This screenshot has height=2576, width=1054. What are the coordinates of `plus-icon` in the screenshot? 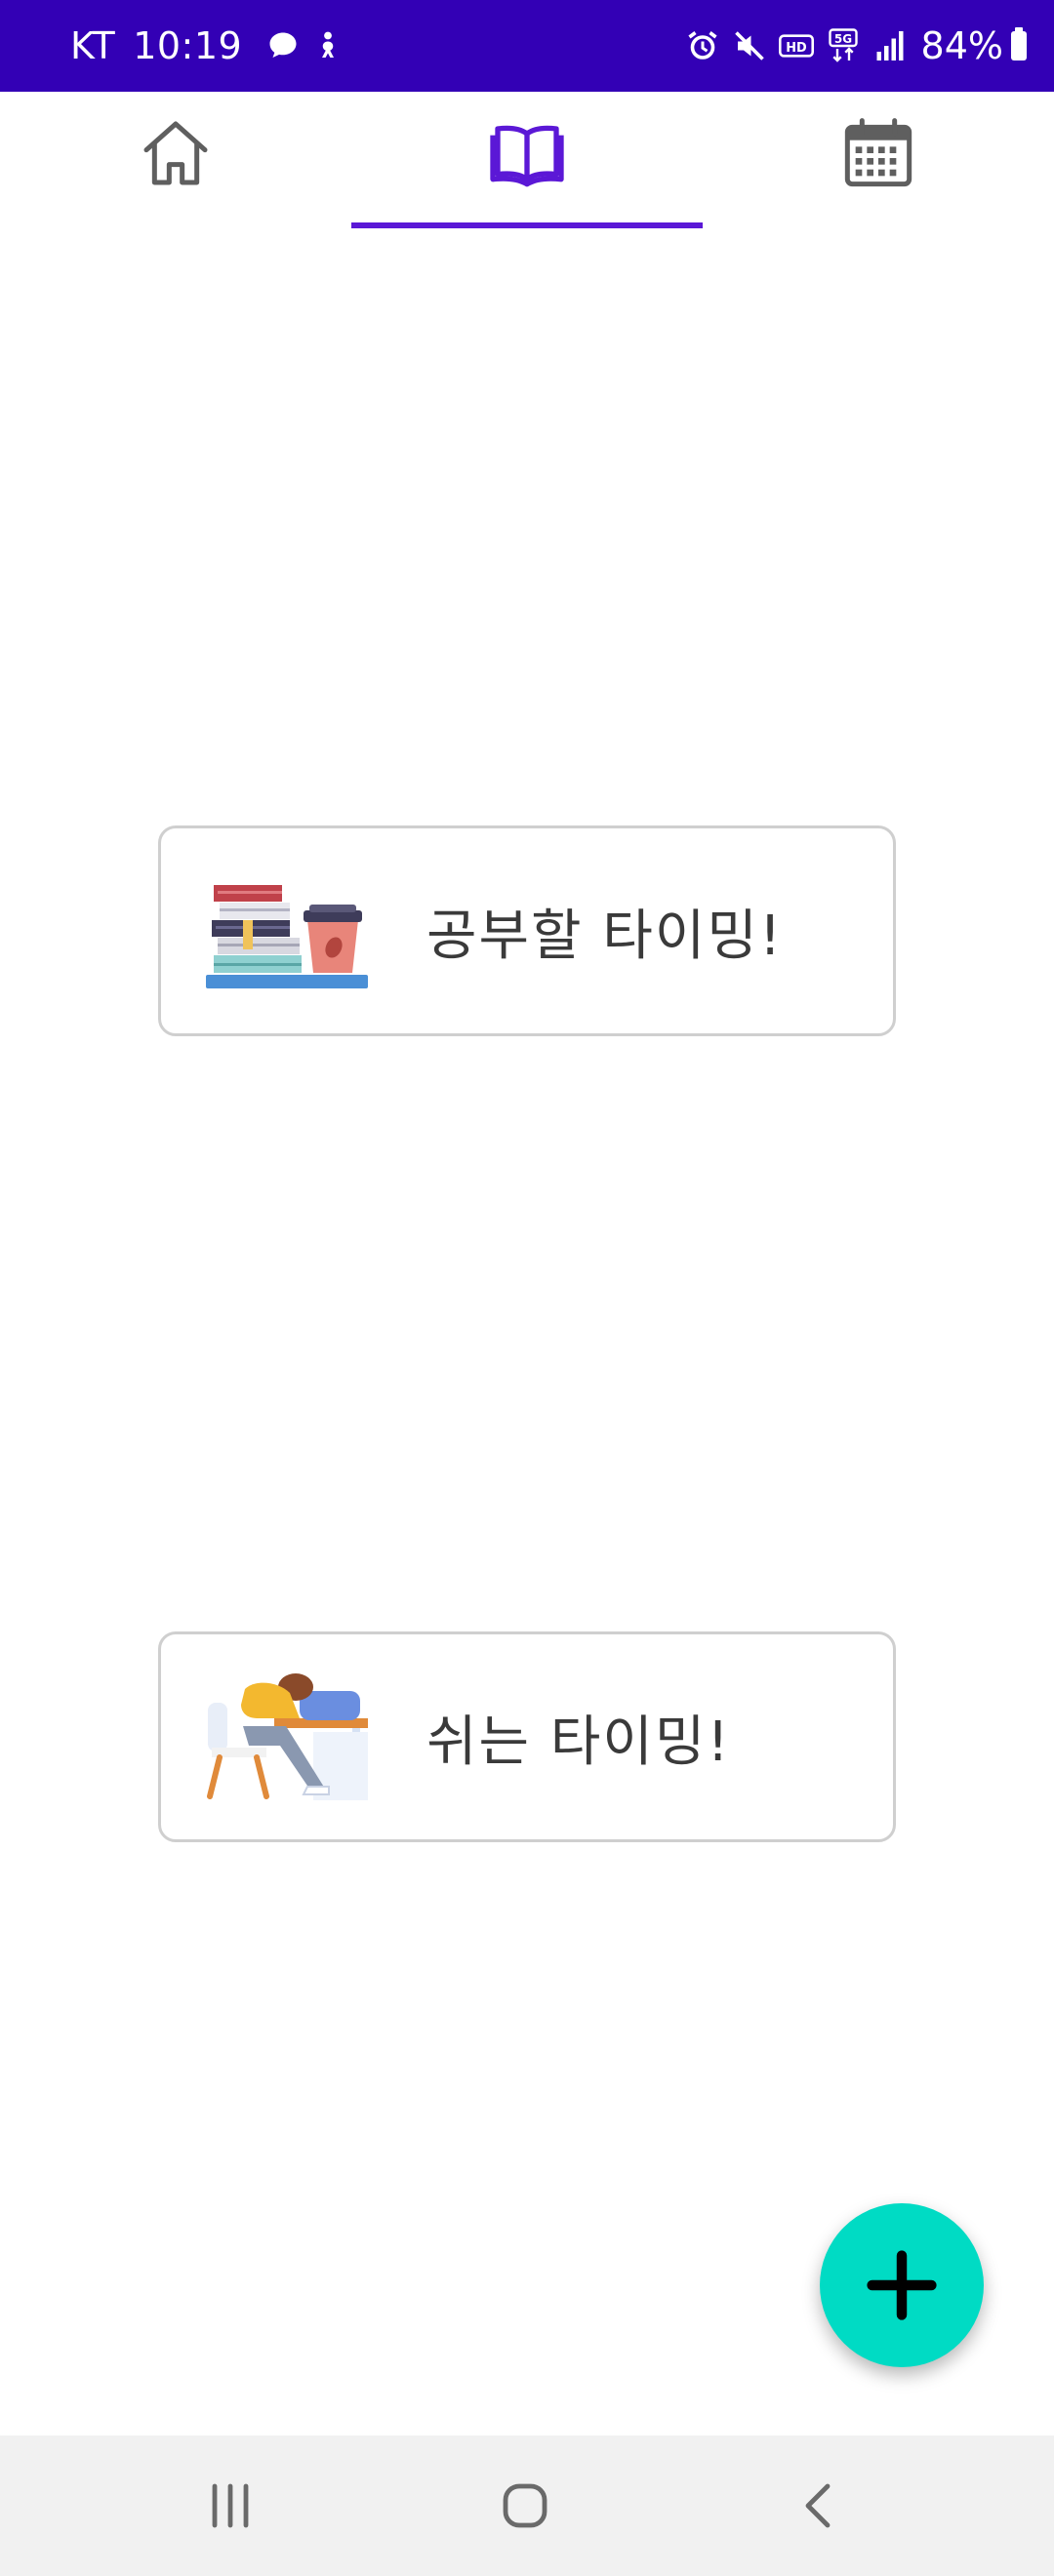 It's located at (902, 2285).